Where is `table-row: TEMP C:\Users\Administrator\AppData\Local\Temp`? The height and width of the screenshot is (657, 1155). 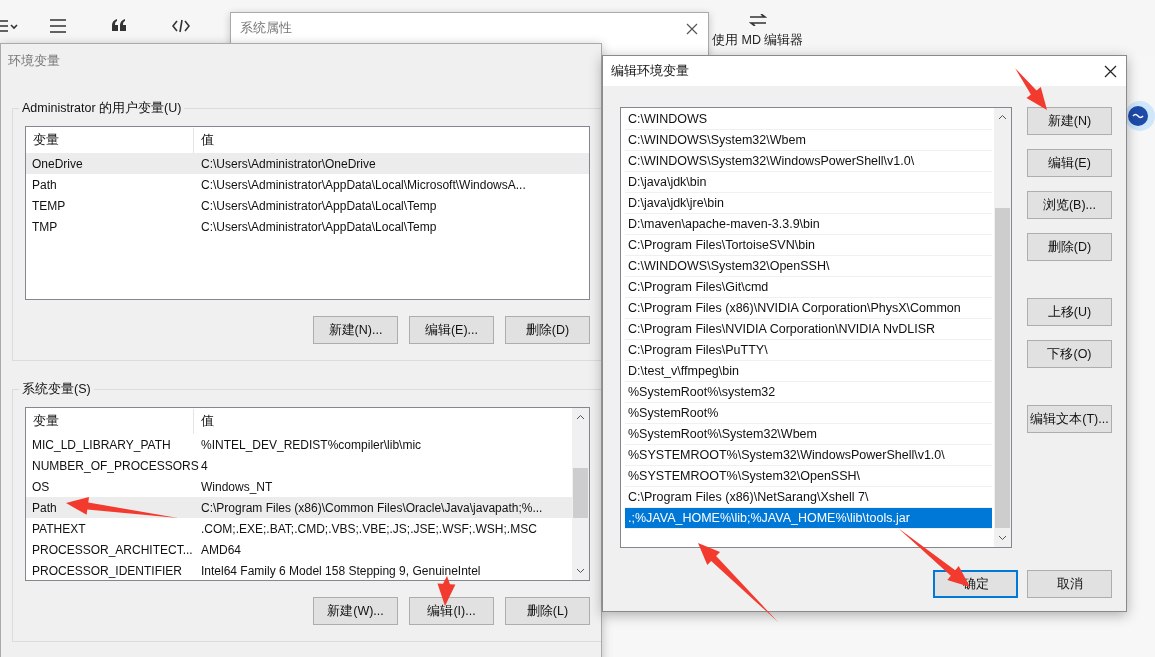
table-row: TEMP C:\Users\Administrator\AppData\Local\Temp is located at coordinates (307, 205).